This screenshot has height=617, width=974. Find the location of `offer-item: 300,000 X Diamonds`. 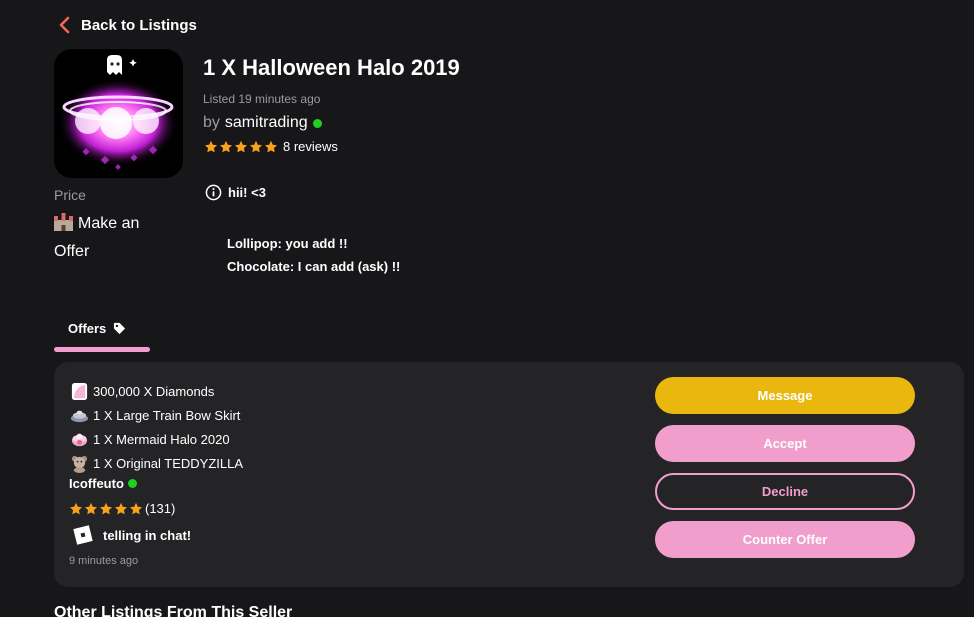

offer-item: 300,000 X Diamonds is located at coordinates (156, 391).